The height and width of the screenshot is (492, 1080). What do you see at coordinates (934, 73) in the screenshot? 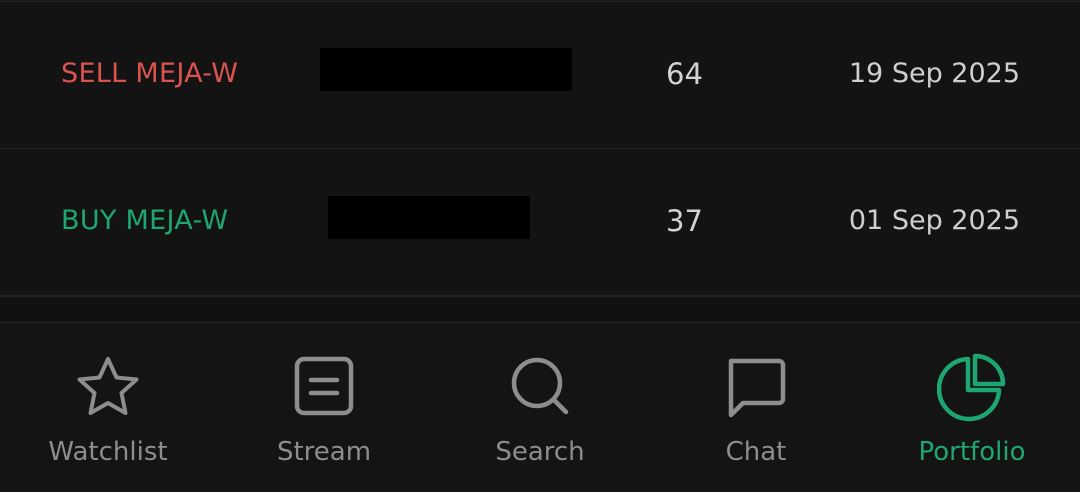
I see `transaction-date: 19 Sep 2025` at bounding box center [934, 73].